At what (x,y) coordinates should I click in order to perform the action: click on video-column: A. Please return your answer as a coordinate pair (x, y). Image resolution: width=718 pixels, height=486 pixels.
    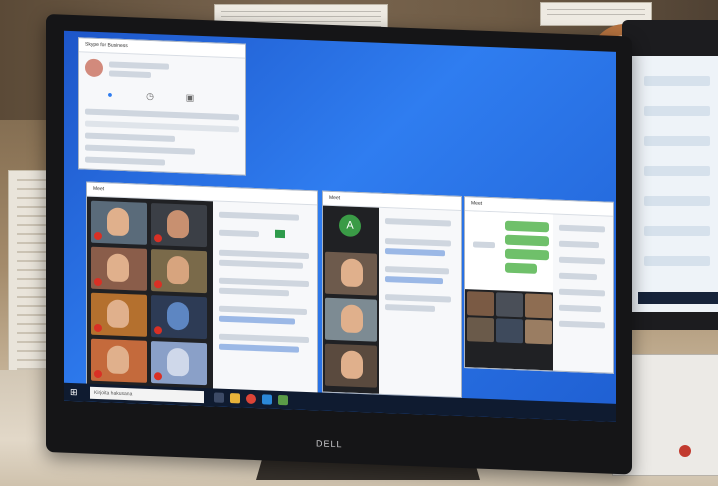
    Looking at the image, I should click on (351, 299).